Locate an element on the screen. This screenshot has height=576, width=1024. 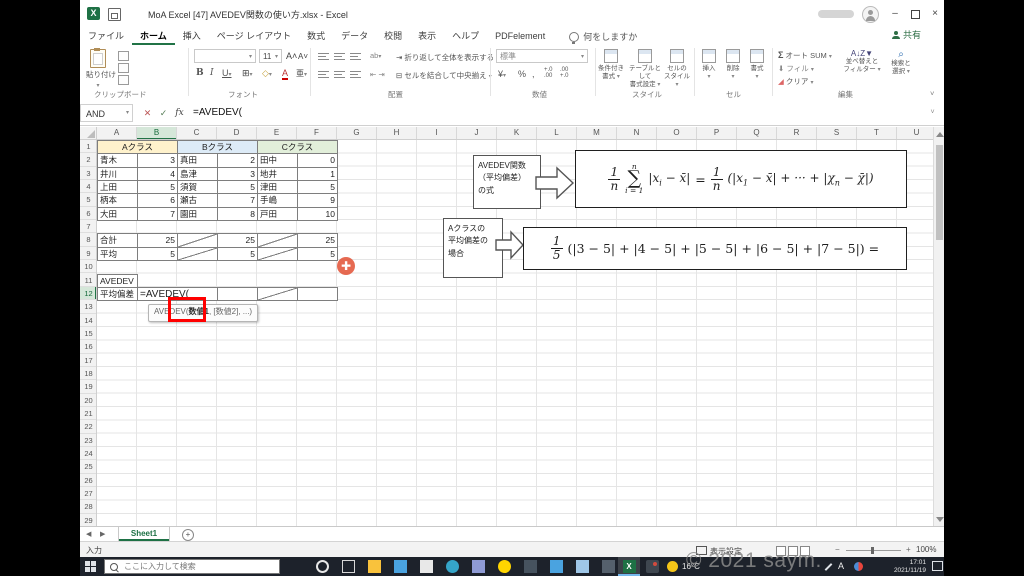
row-header-28: 28 is located at coordinates (88, 507).